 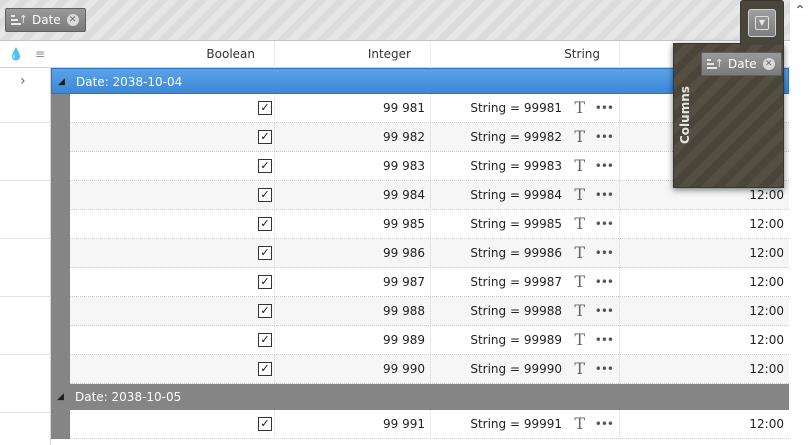 I want to click on table-row: ✓ 99 989 String = 99989 T ••• 12:00, so click(x=420, y=340).